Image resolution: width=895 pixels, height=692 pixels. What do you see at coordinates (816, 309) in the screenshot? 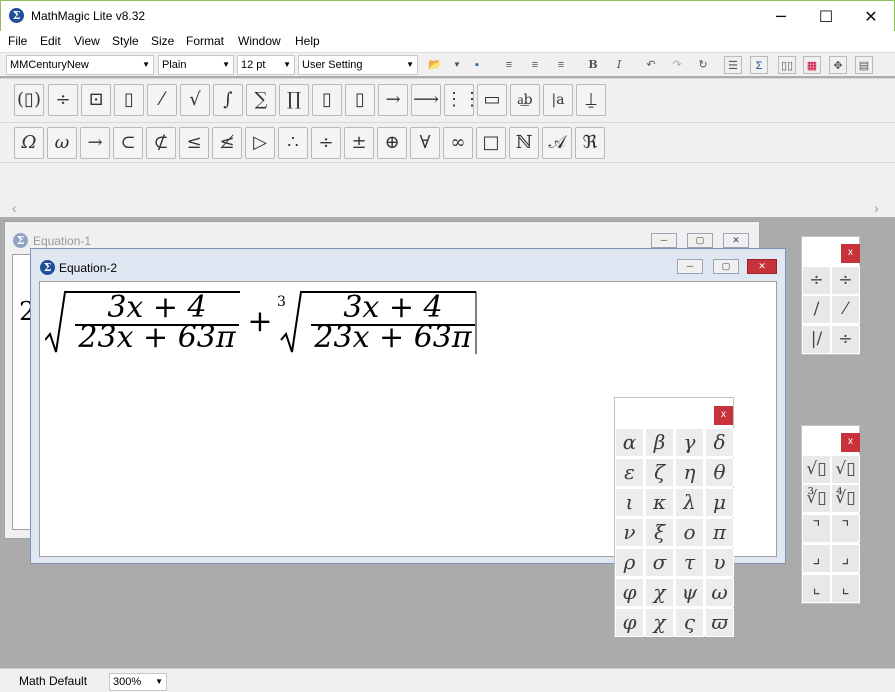
I see `palette-cell: ∕` at bounding box center [816, 309].